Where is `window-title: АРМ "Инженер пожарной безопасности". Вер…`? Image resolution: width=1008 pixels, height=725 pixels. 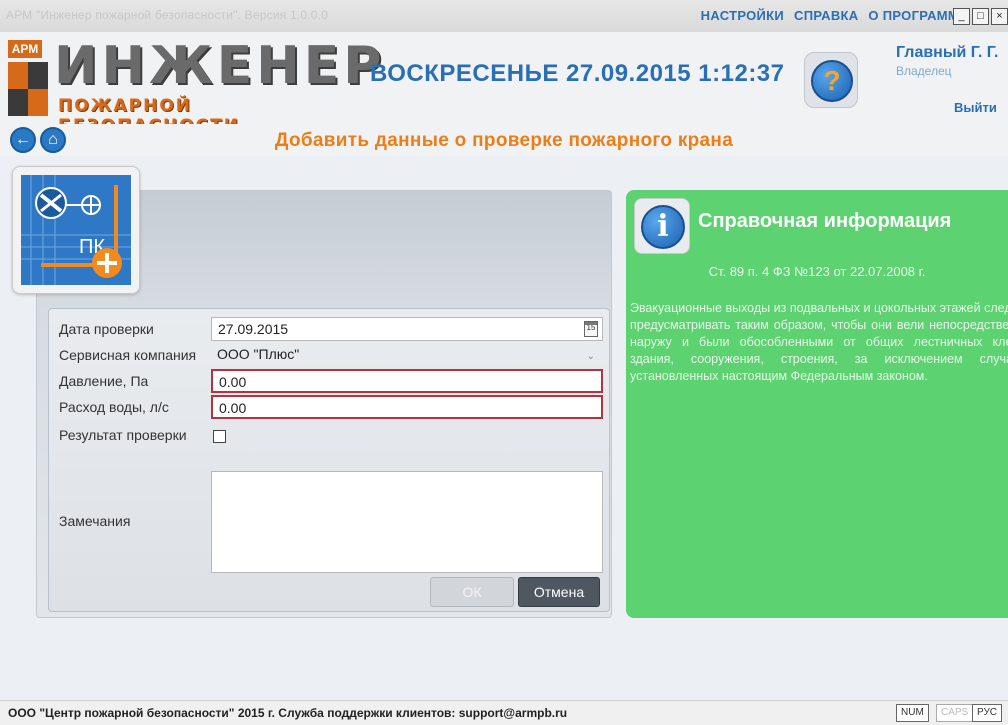
window-title: АРМ "Инженер пожарной безопасности". Вер… is located at coordinates (167, 15).